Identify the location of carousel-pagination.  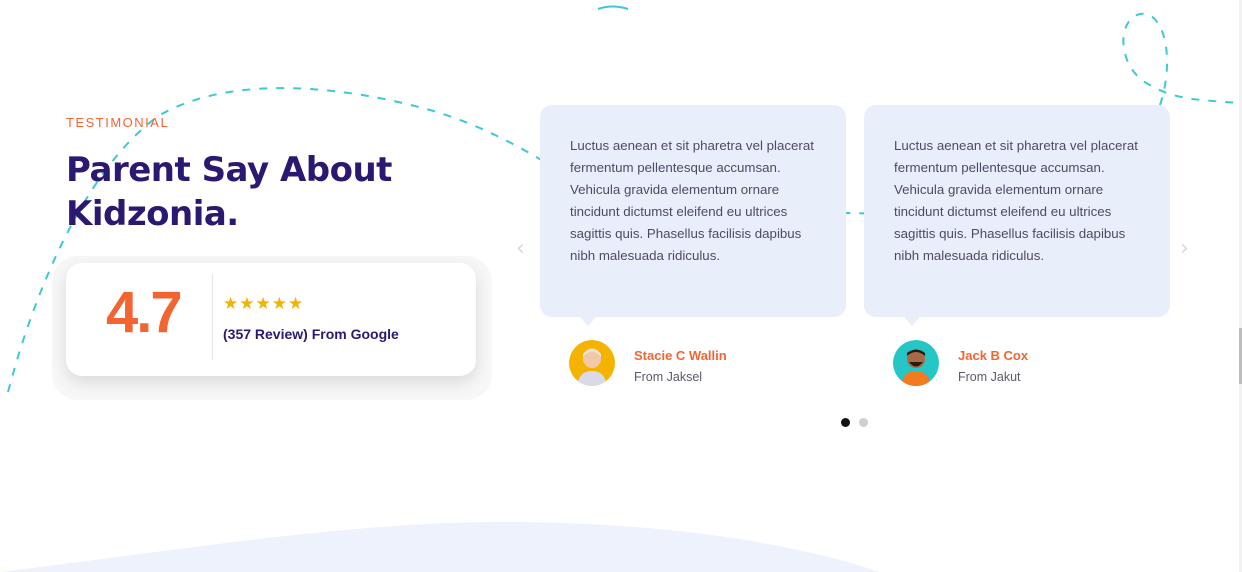
(854, 422).